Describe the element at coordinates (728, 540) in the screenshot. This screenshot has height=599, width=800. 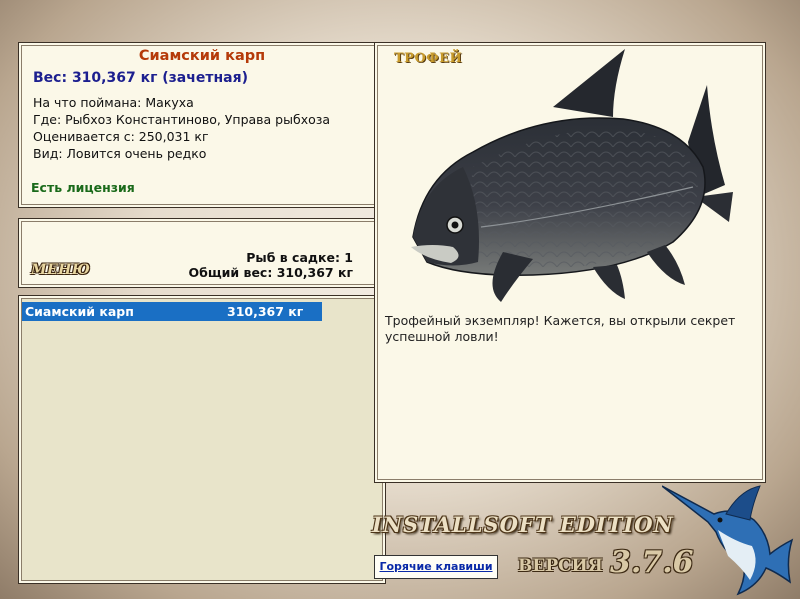
I see `marlin-icon` at that location.